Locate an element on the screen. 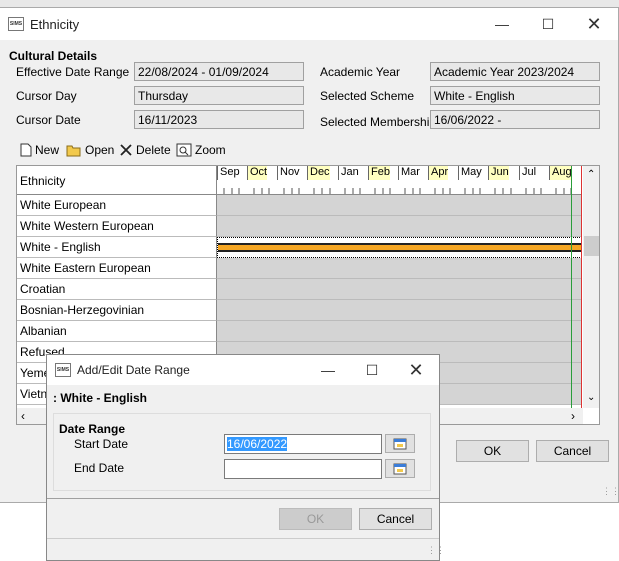 The width and height of the screenshot is (619, 561). list-item: Bosnian-Herzegovinian is located at coordinates (117, 310).